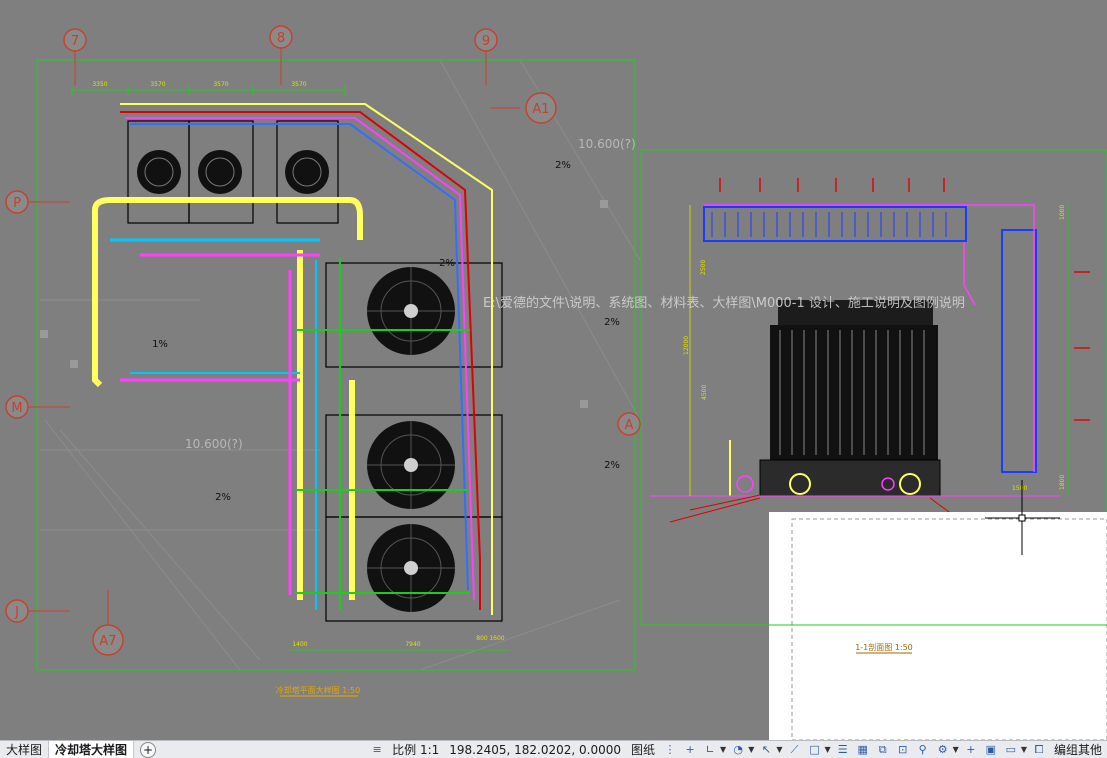 This screenshot has height=758, width=1107. I want to click on elevation-label-1: 10.600(?), so click(607, 144).